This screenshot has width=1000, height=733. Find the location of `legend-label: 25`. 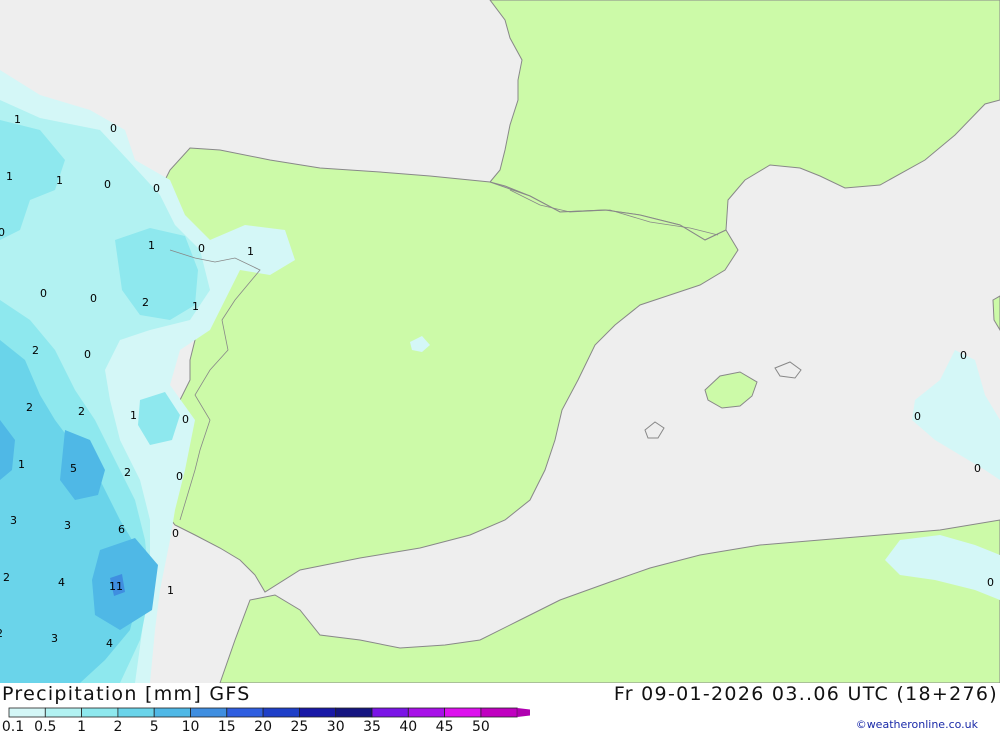

legend-label: 25 is located at coordinates (299, 726).